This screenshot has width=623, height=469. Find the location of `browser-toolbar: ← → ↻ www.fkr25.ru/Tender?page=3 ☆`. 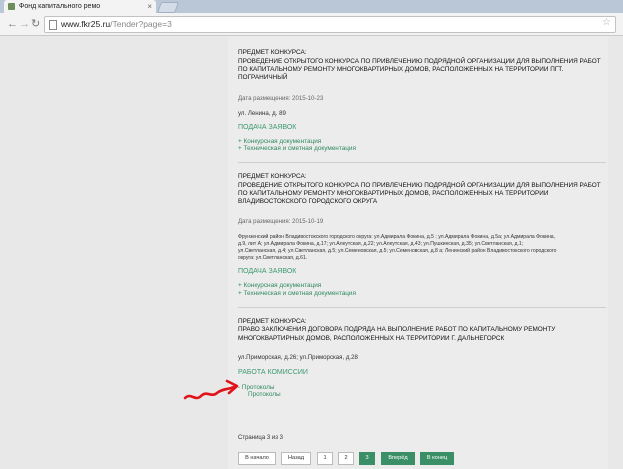

browser-toolbar: ← → ↻ www.fkr25.ru/Tender?page=3 ☆ is located at coordinates (311, 24).